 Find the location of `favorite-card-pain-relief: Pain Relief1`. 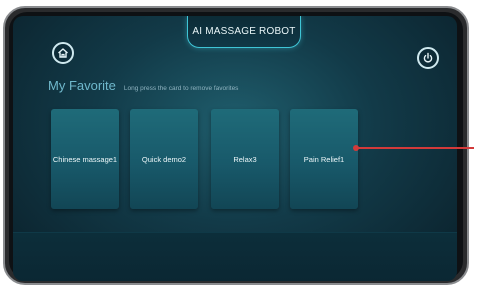

favorite-card-pain-relief: Pain Relief1 is located at coordinates (324, 159).